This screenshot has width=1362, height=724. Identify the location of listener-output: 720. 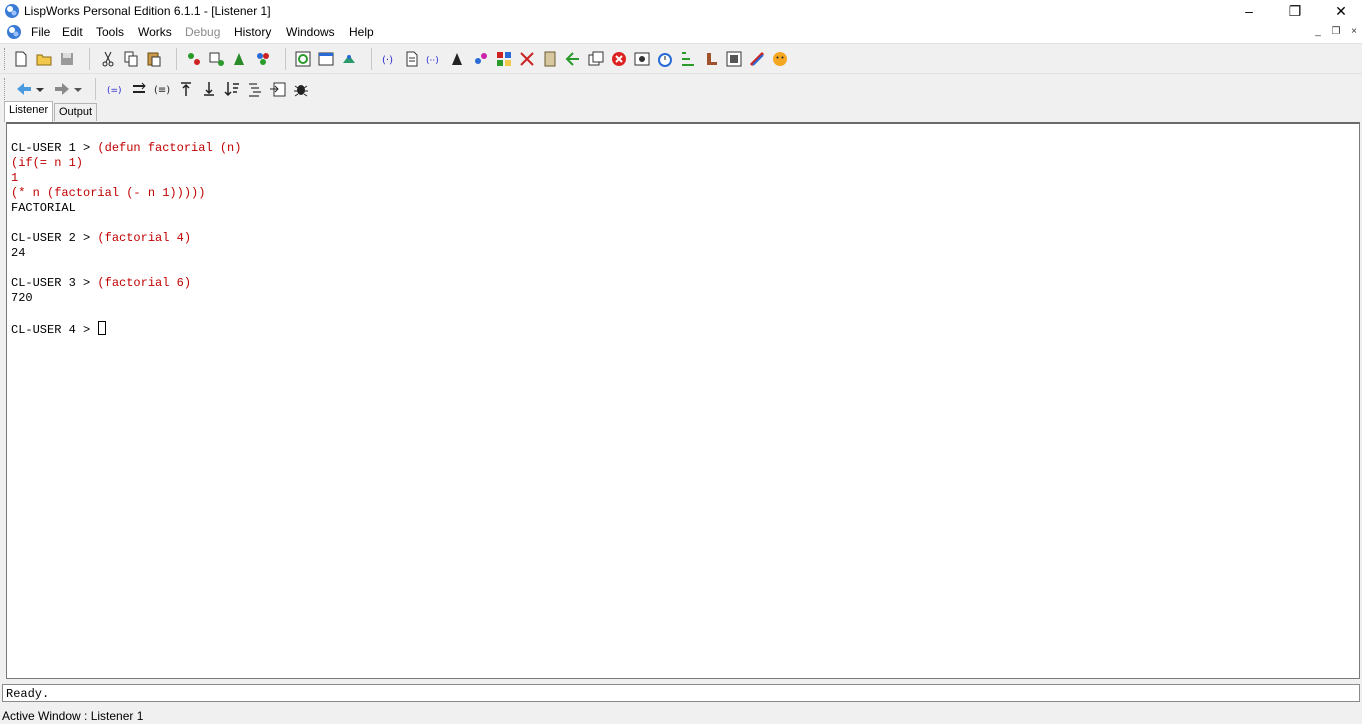
(22, 298).